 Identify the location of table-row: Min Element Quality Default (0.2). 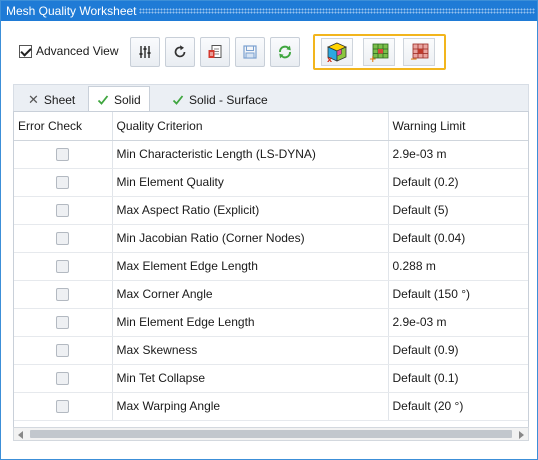
(271, 182).